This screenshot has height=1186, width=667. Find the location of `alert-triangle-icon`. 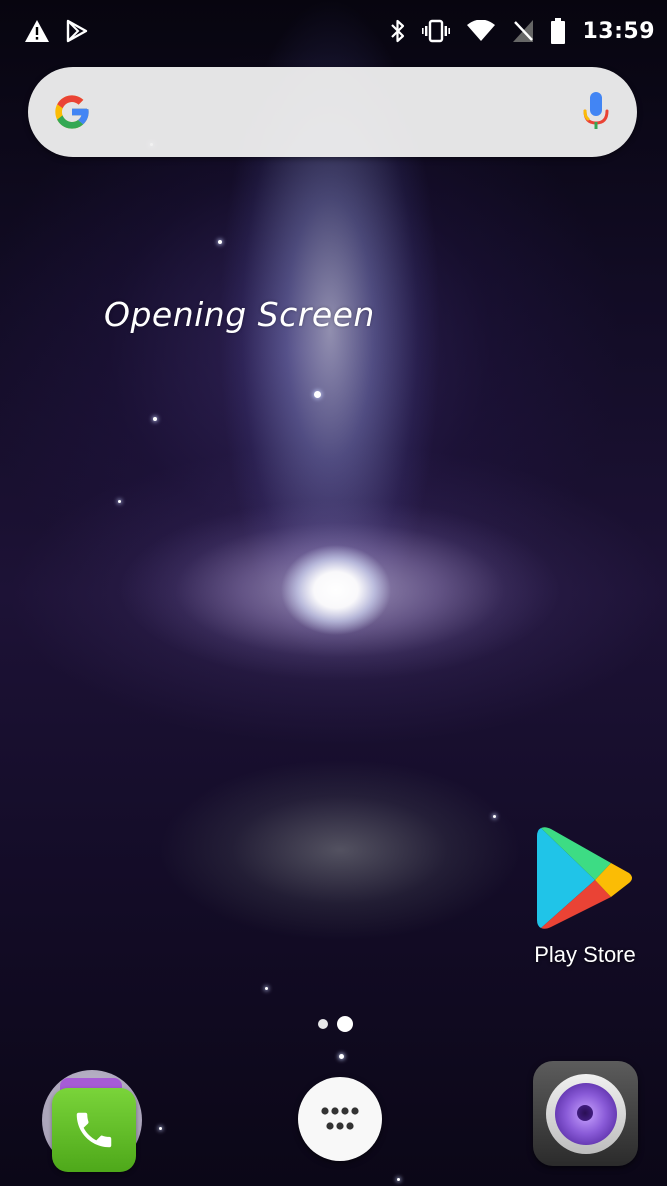

alert-triangle-icon is located at coordinates (37, 31).